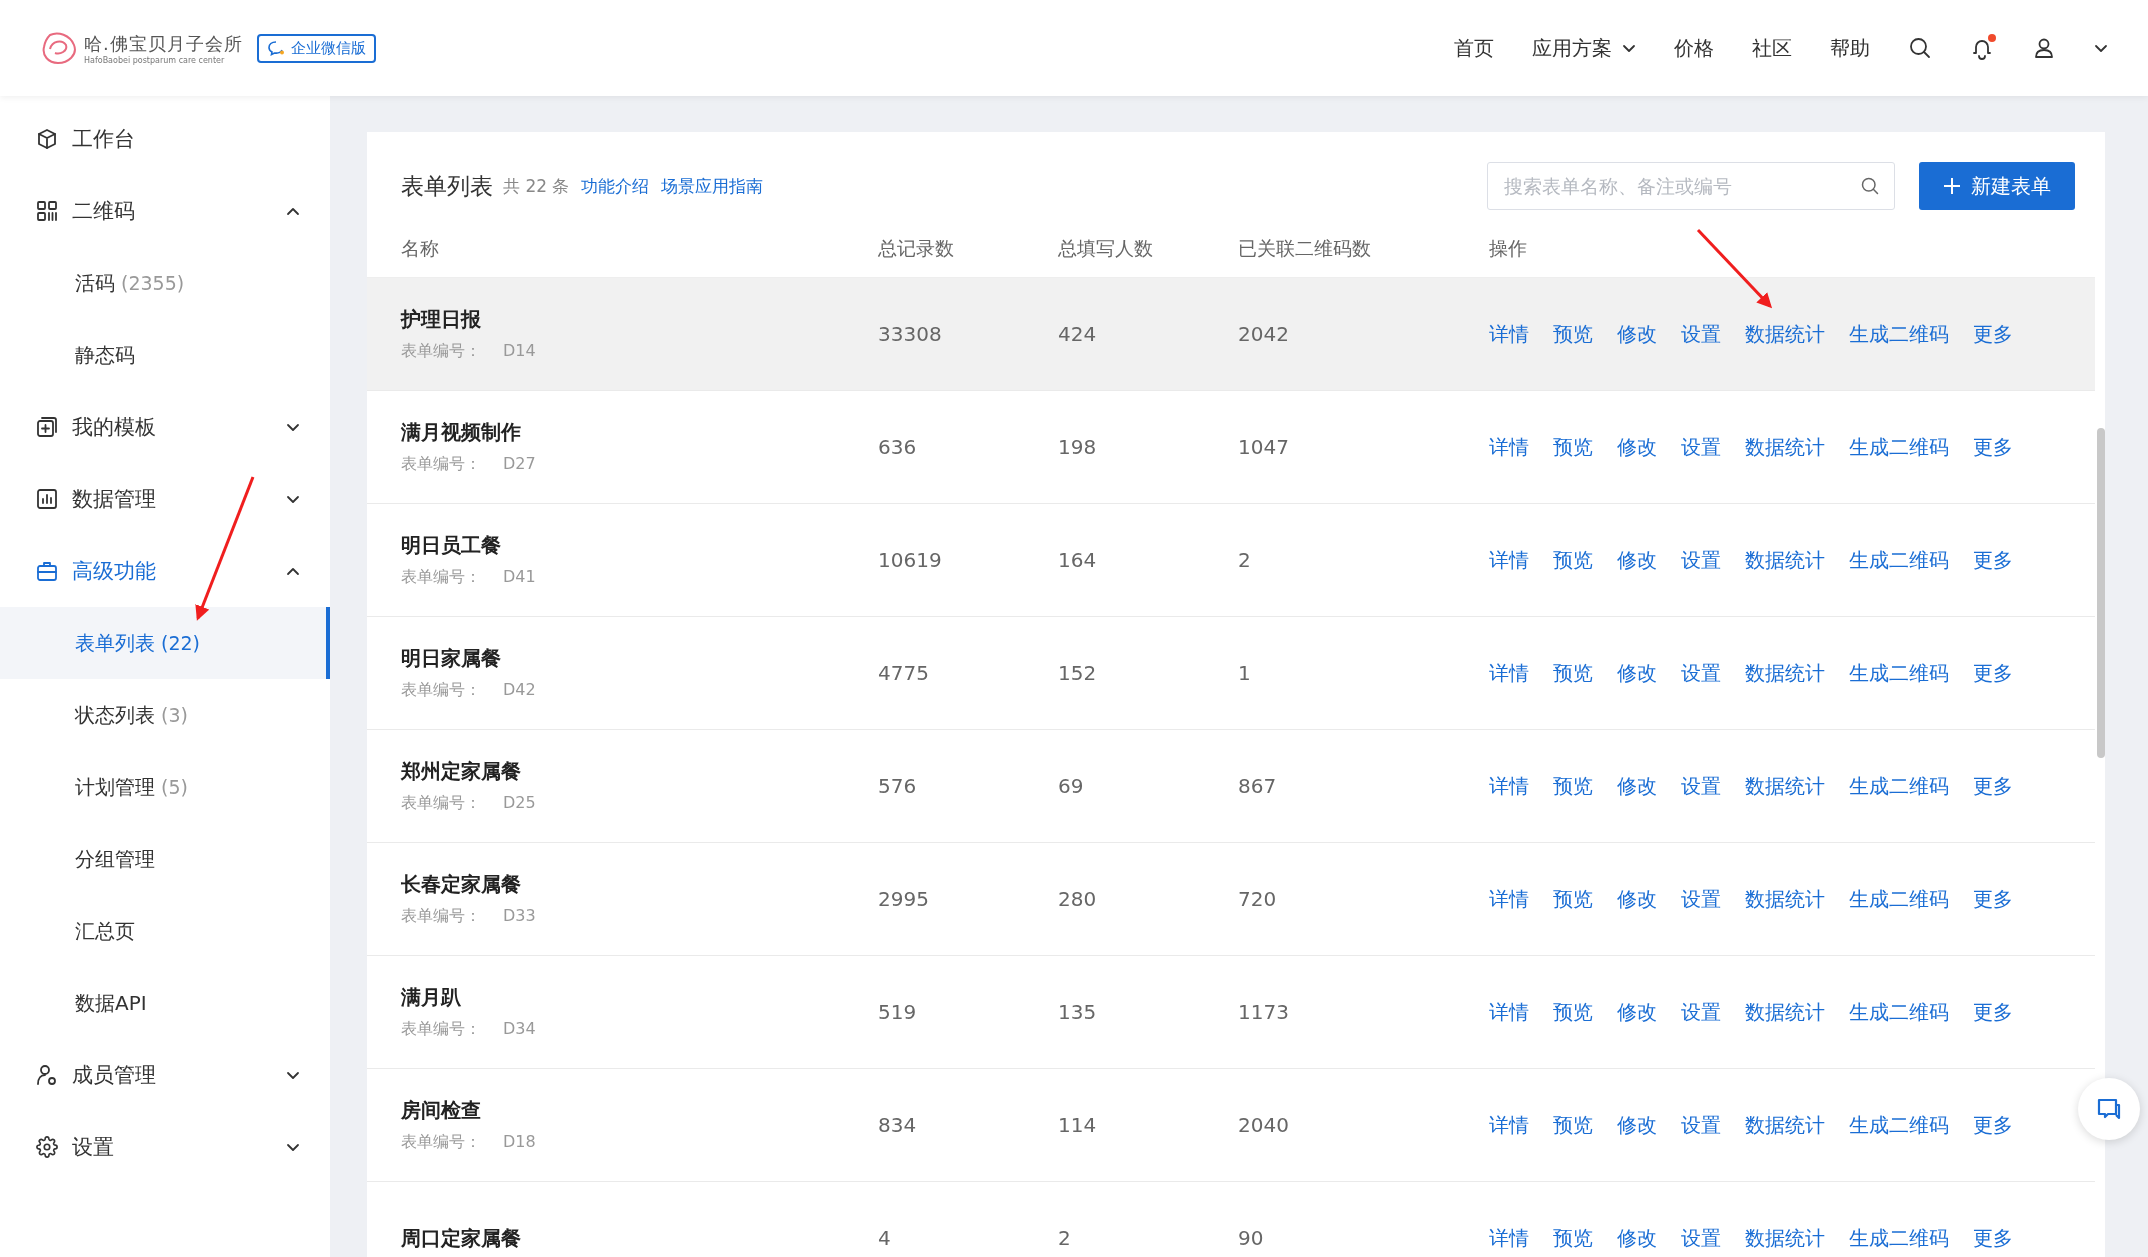 Image resolution: width=2148 pixels, height=1257 pixels. Describe the element at coordinates (712, 186) in the screenshot. I see `help-link: 场景应用指南` at that location.